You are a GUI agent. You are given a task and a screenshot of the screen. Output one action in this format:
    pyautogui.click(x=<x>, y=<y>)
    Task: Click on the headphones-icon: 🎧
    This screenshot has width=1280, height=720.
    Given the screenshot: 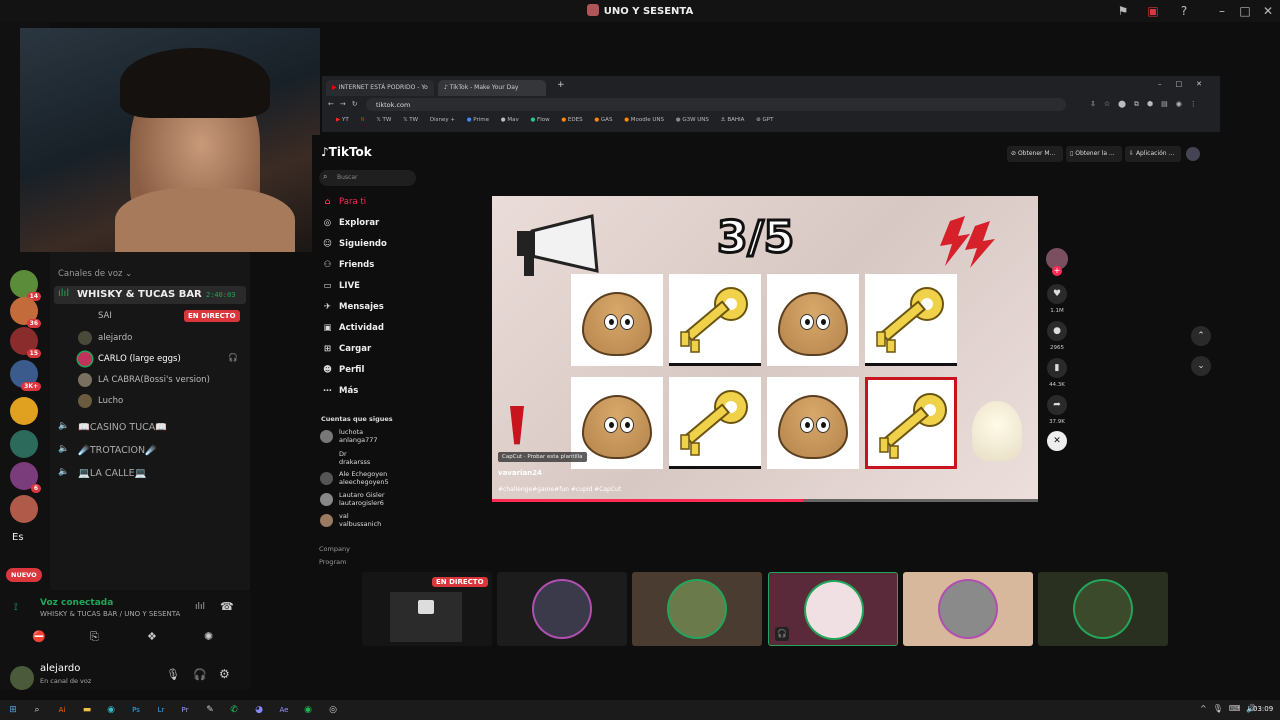 What is the action you would take?
    pyautogui.click(x=200, y=674)
    